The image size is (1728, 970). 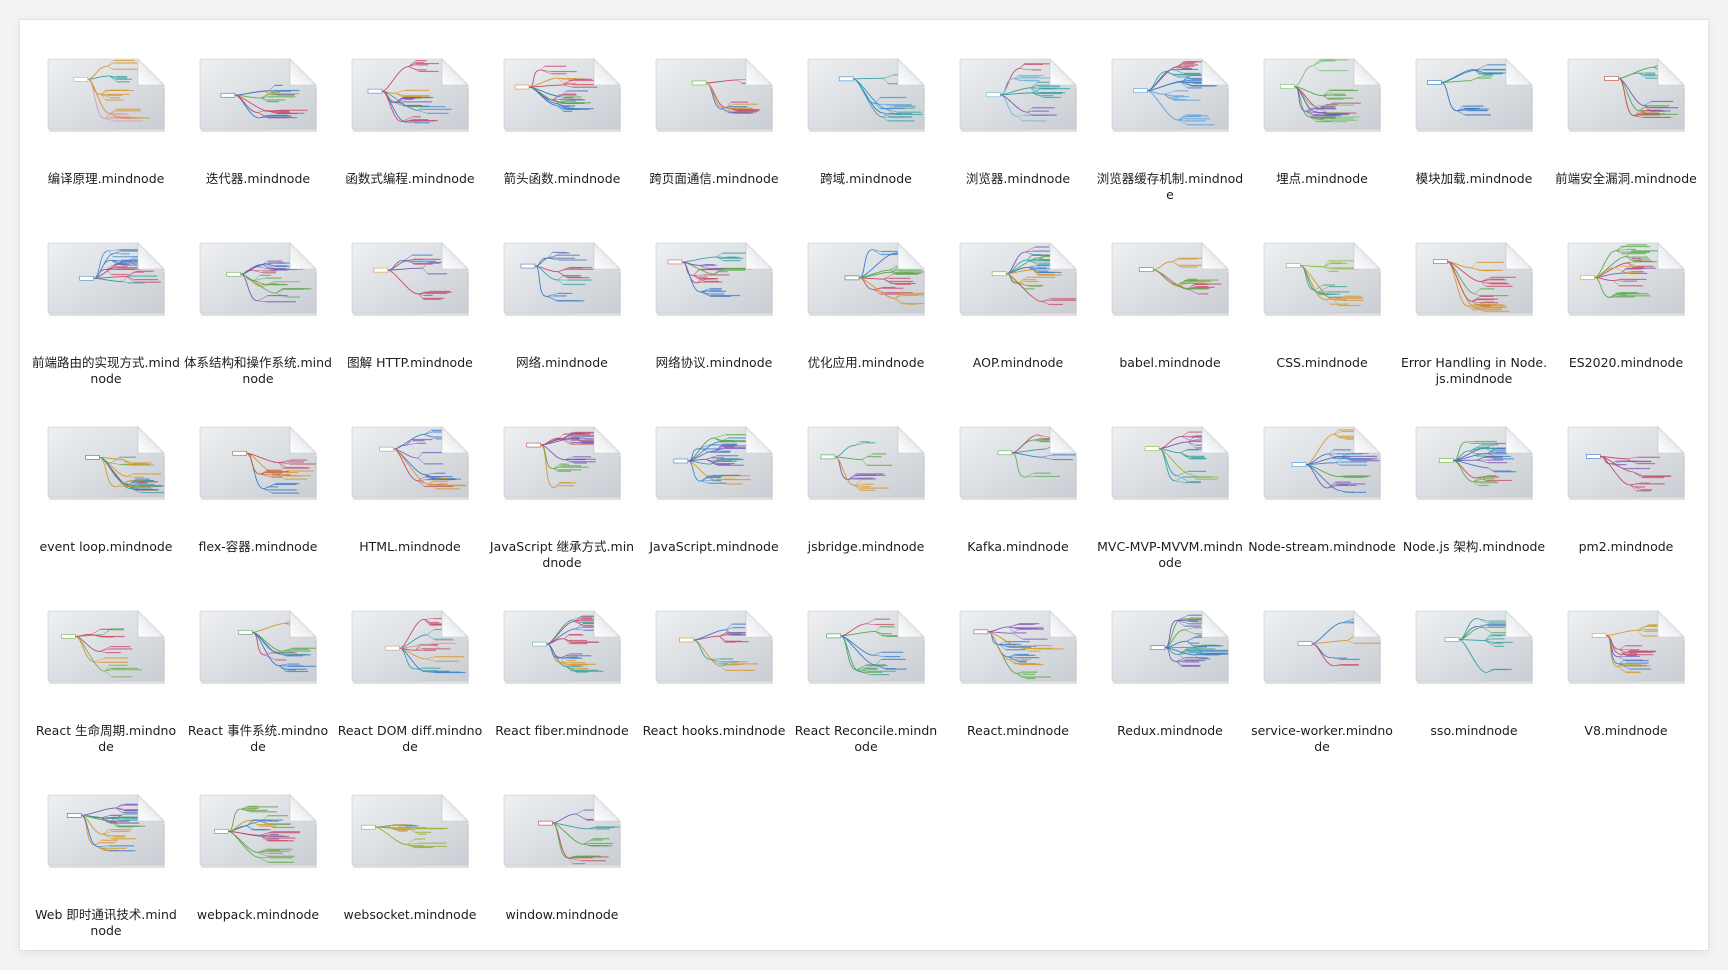 What do you see at coordinates (562, 333) in the screenshot?
I see `file-item: 网络.mindnode` at bounding box center [562, 333].